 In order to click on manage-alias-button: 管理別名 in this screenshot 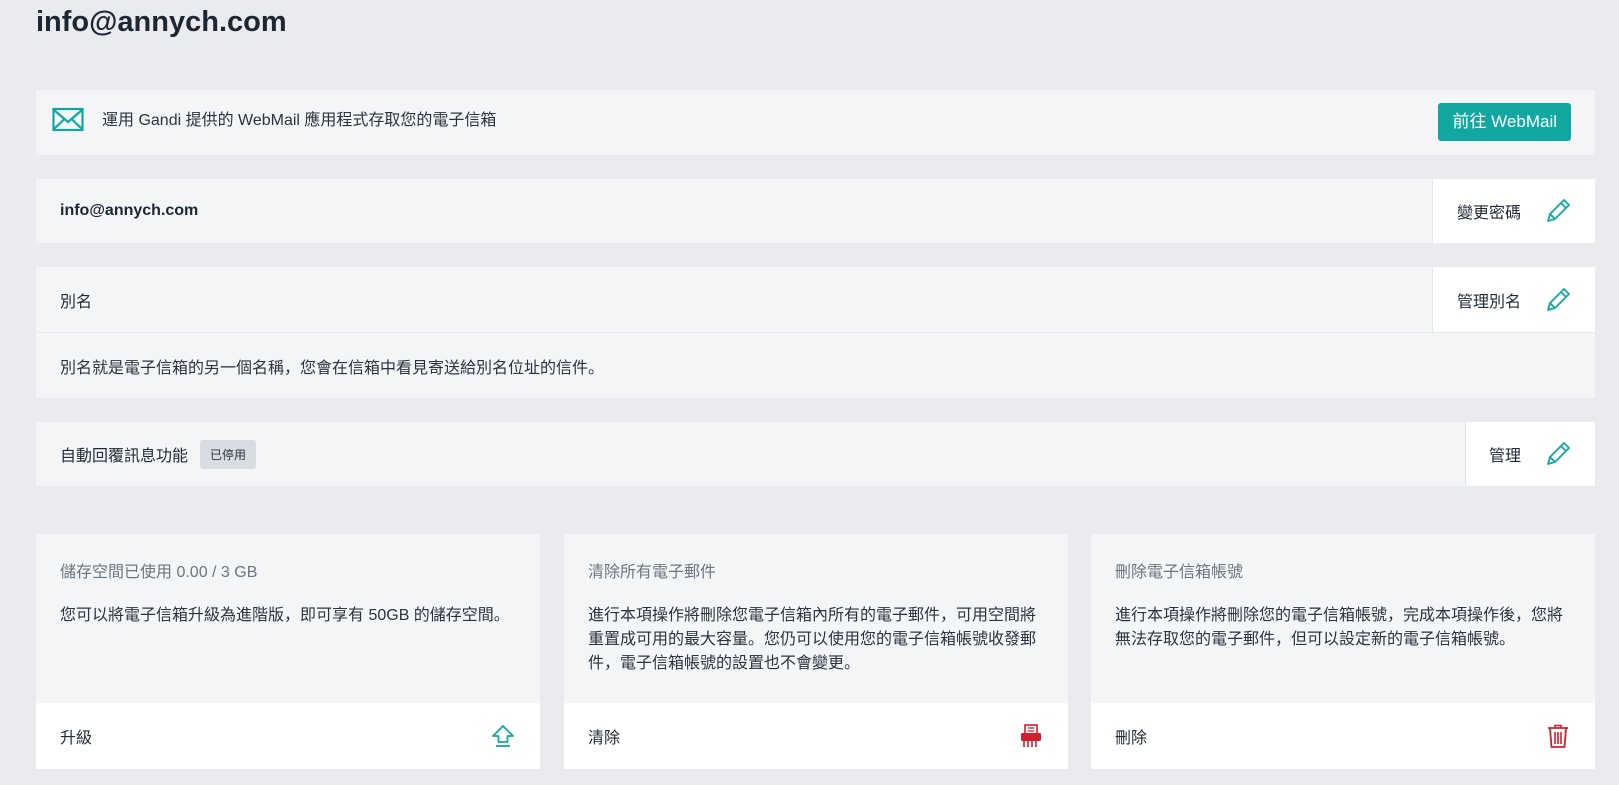, I will do `click(1513, 299)`.